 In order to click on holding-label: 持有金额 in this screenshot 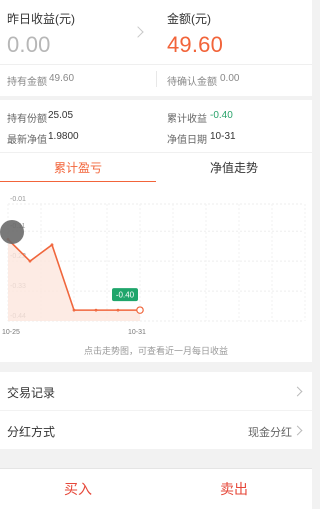, I will do `click(27, 82)`.